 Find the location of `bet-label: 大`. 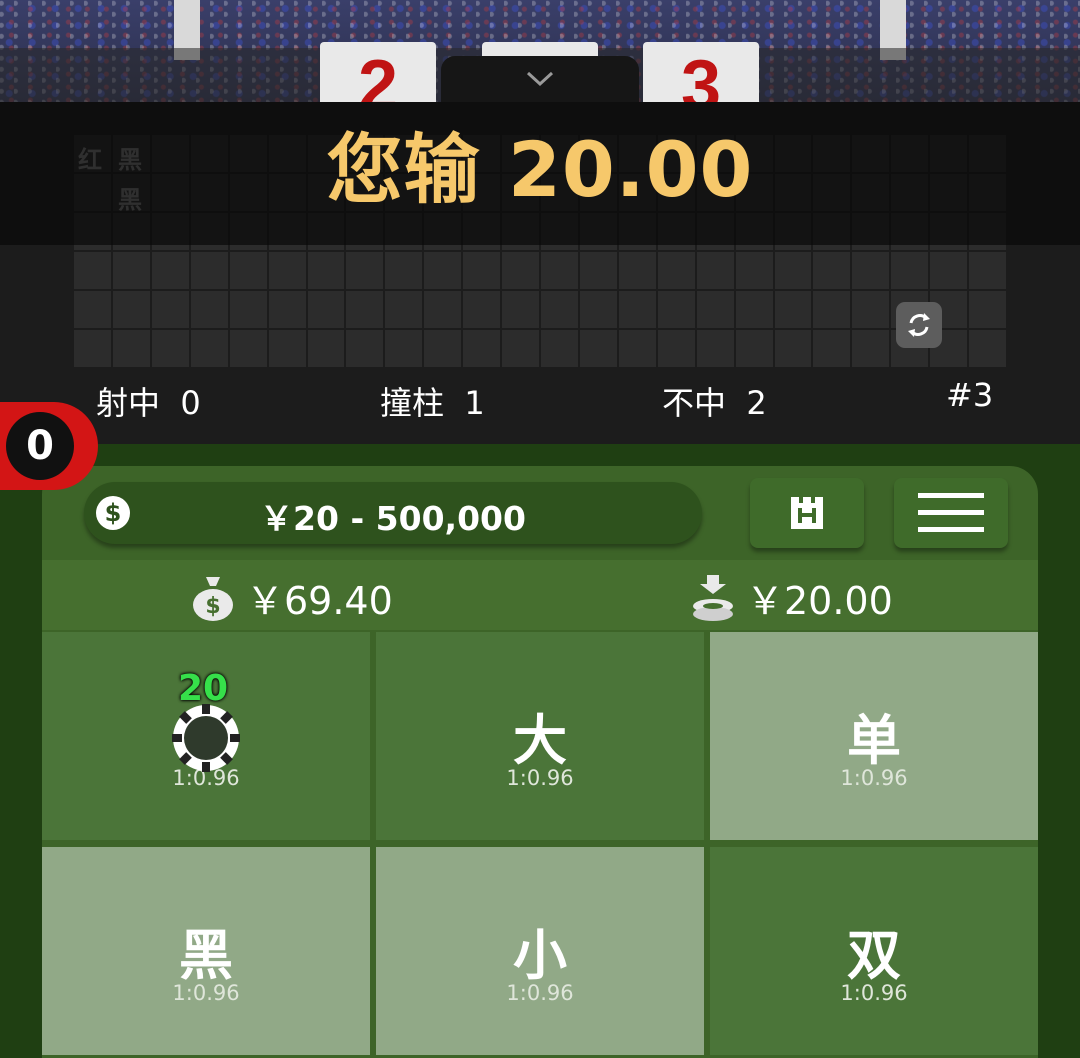

bet-label: 大 is located at coordinates (540, 740).